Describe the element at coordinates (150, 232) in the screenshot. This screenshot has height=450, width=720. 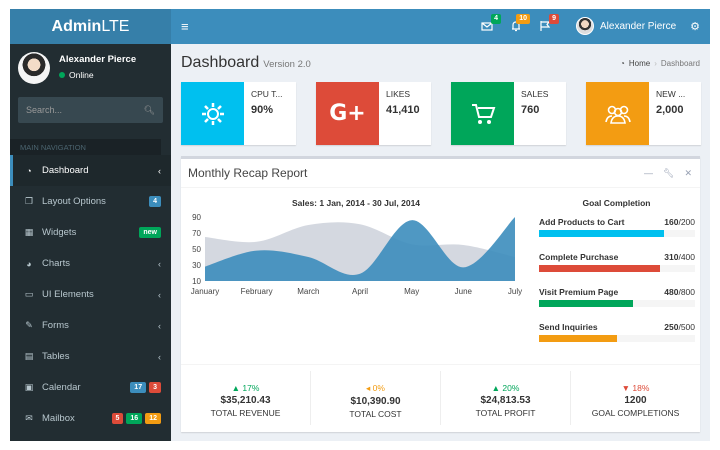
I see `badge: new` at that location.